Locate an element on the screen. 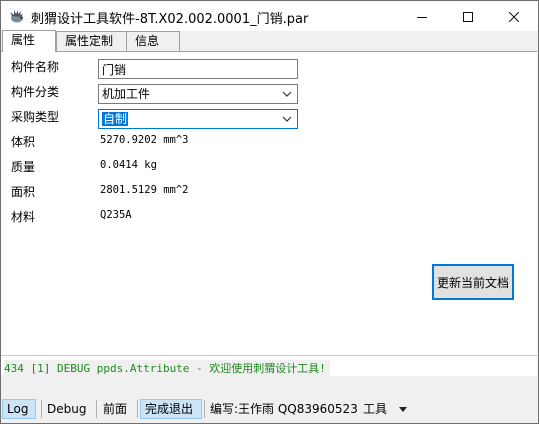 Image resolution: width=539 pixels, height=424 pixels. component-category-value: 机加工件 is located at coordinates (126, 94).